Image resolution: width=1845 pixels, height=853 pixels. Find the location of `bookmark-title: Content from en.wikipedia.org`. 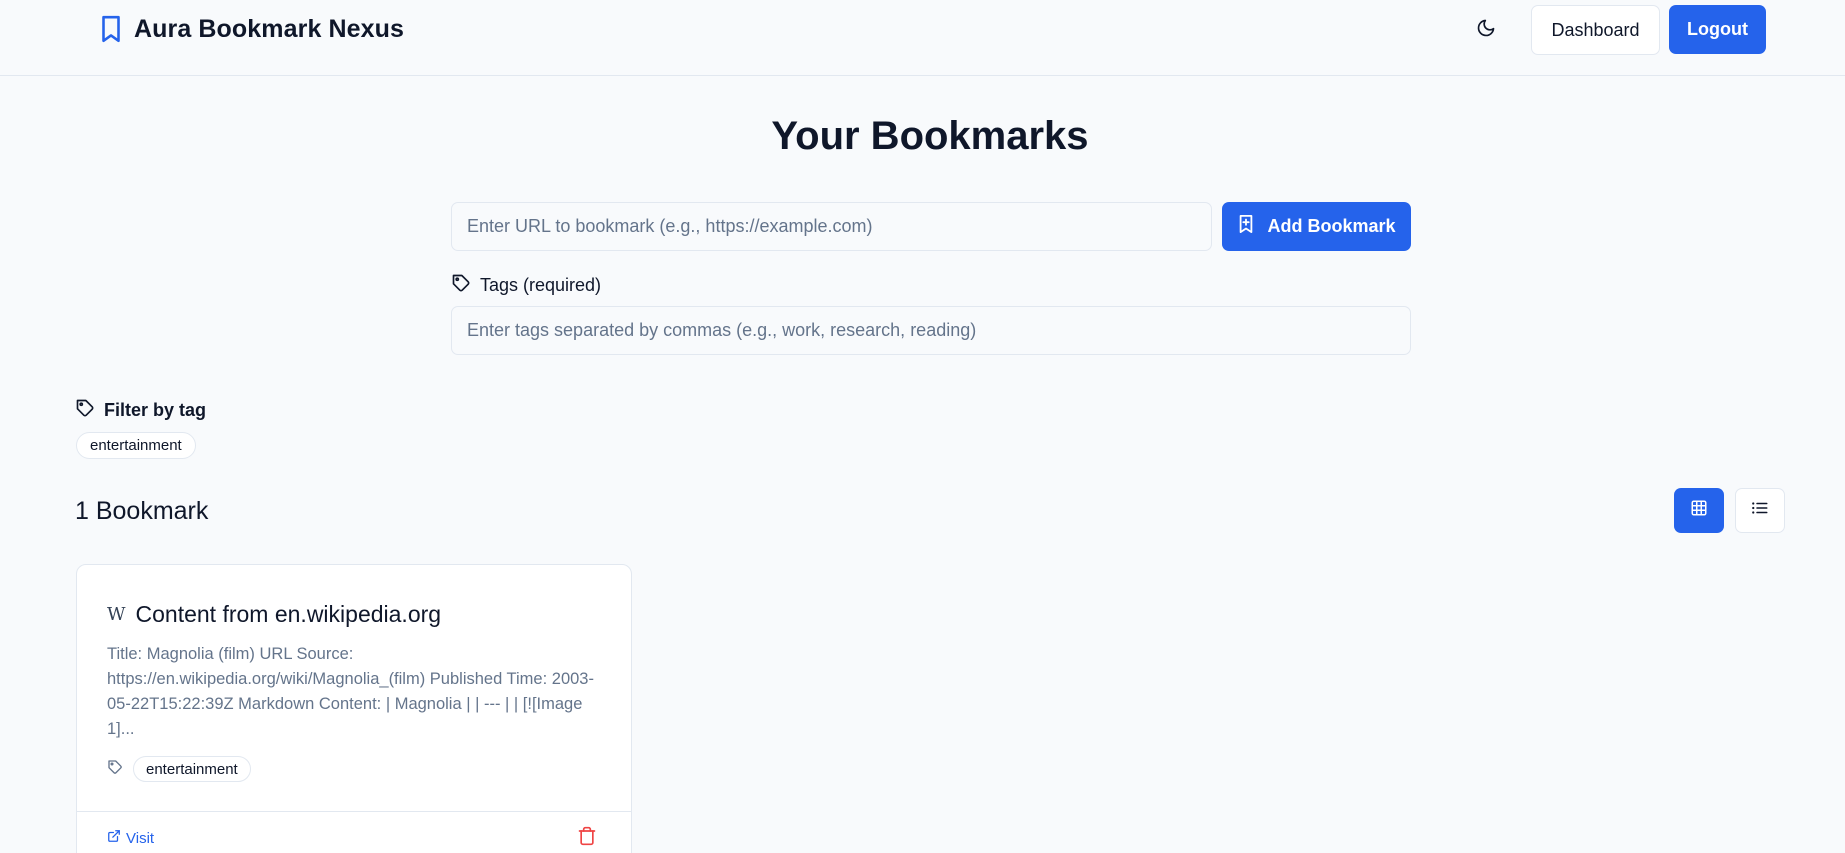

bookmark-title: Content from en.wikipedia.org is located at coordinates (289, 614).